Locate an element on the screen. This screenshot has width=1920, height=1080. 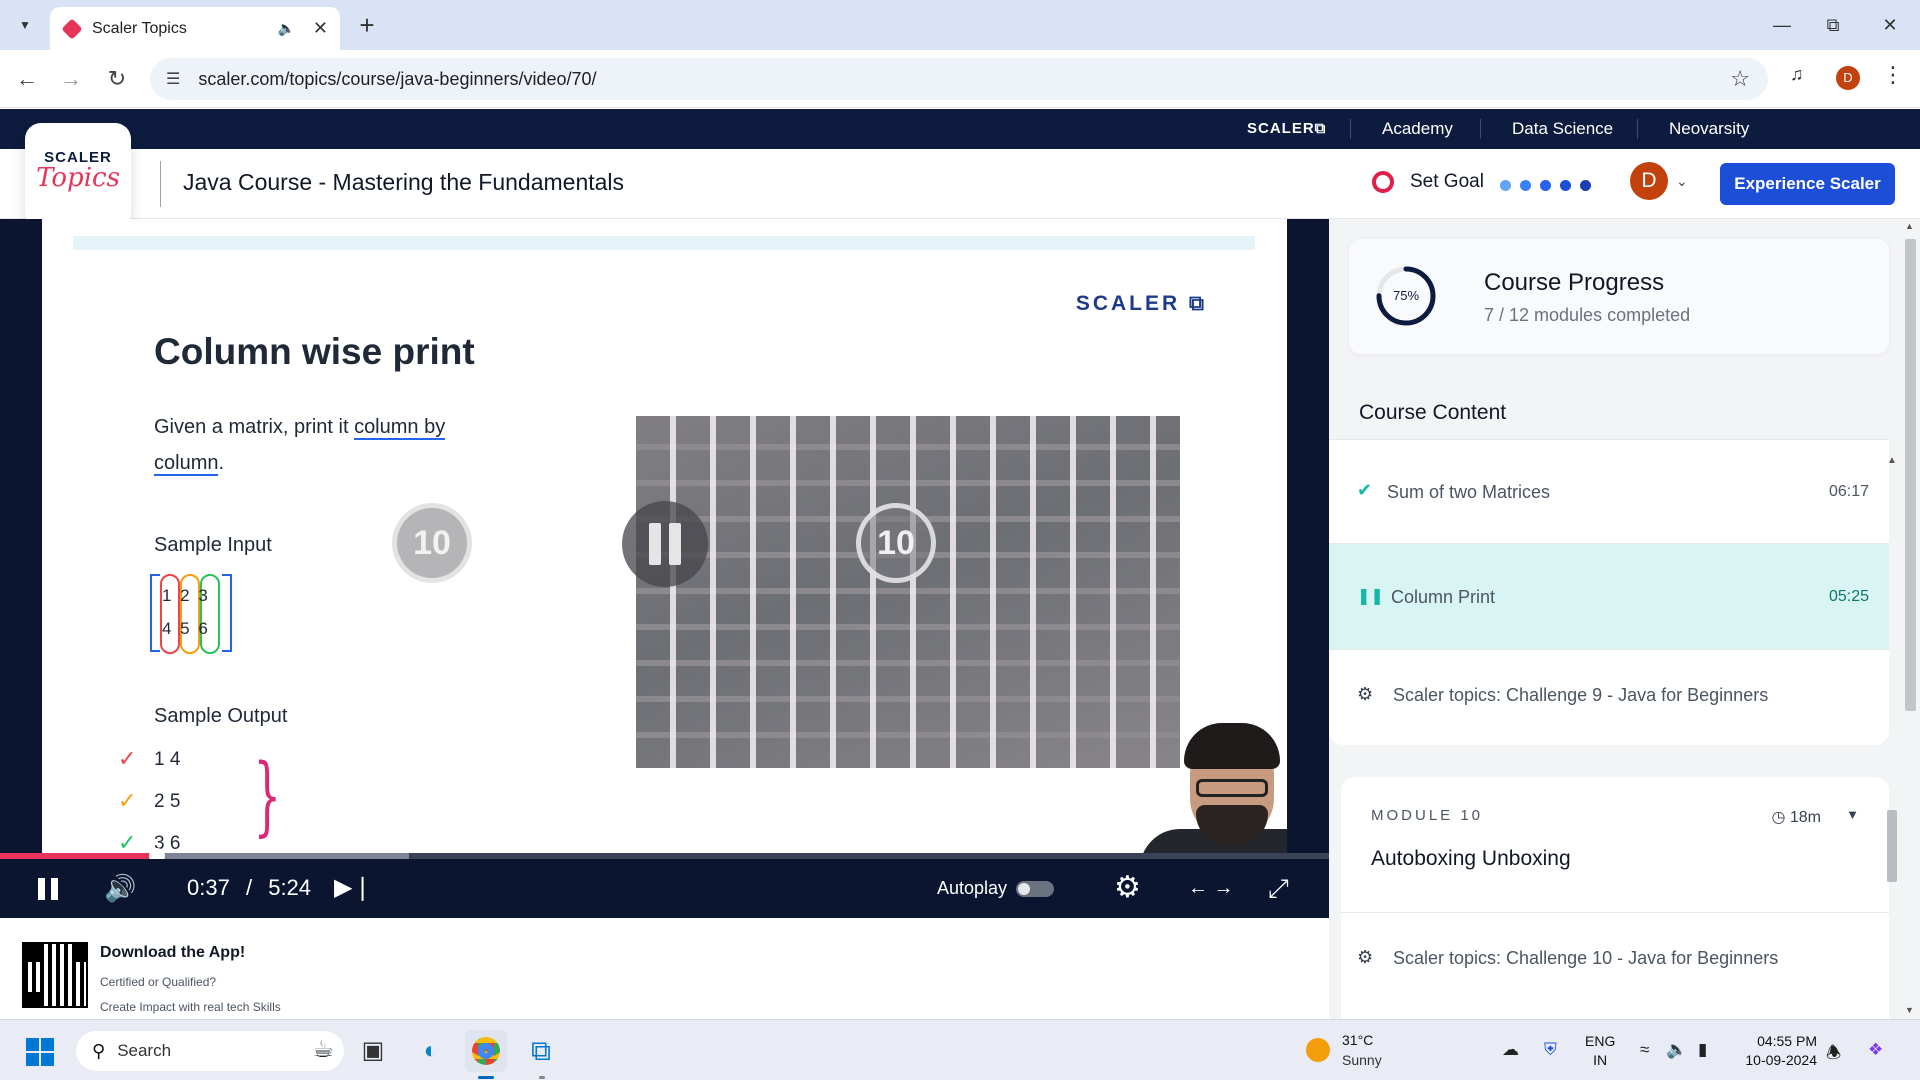
task-view-icon: ▣ is located at coordinates (373, 1051).